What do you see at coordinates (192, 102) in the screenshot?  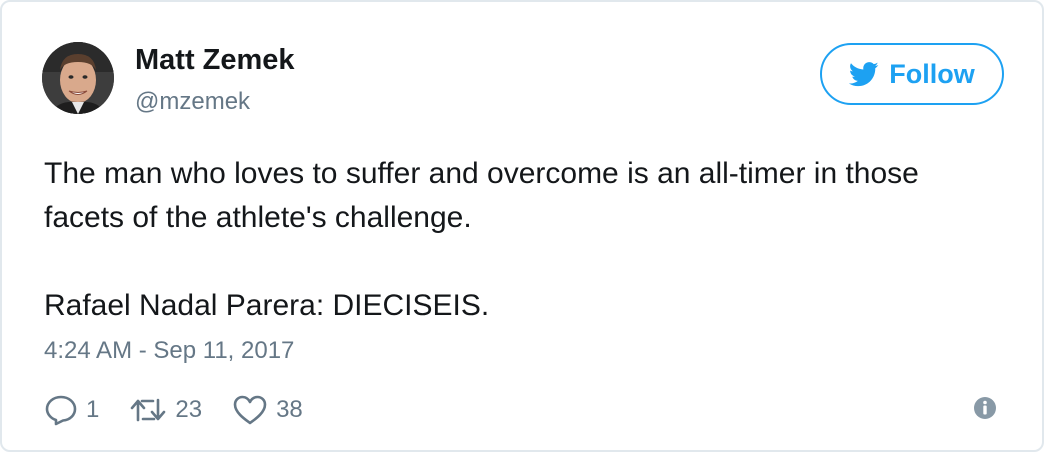 I see `author-handle: @mzemek` at bounding box center [192, 102].